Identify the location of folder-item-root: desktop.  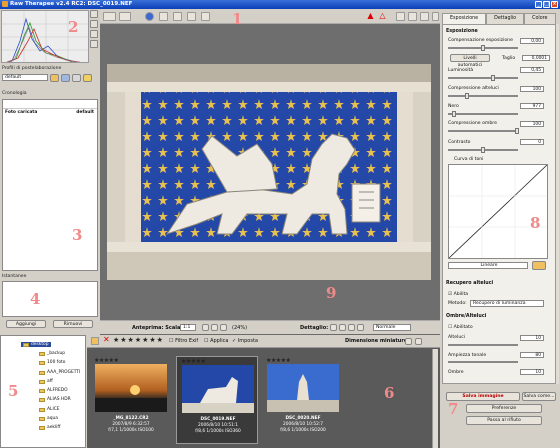
(36, 344).